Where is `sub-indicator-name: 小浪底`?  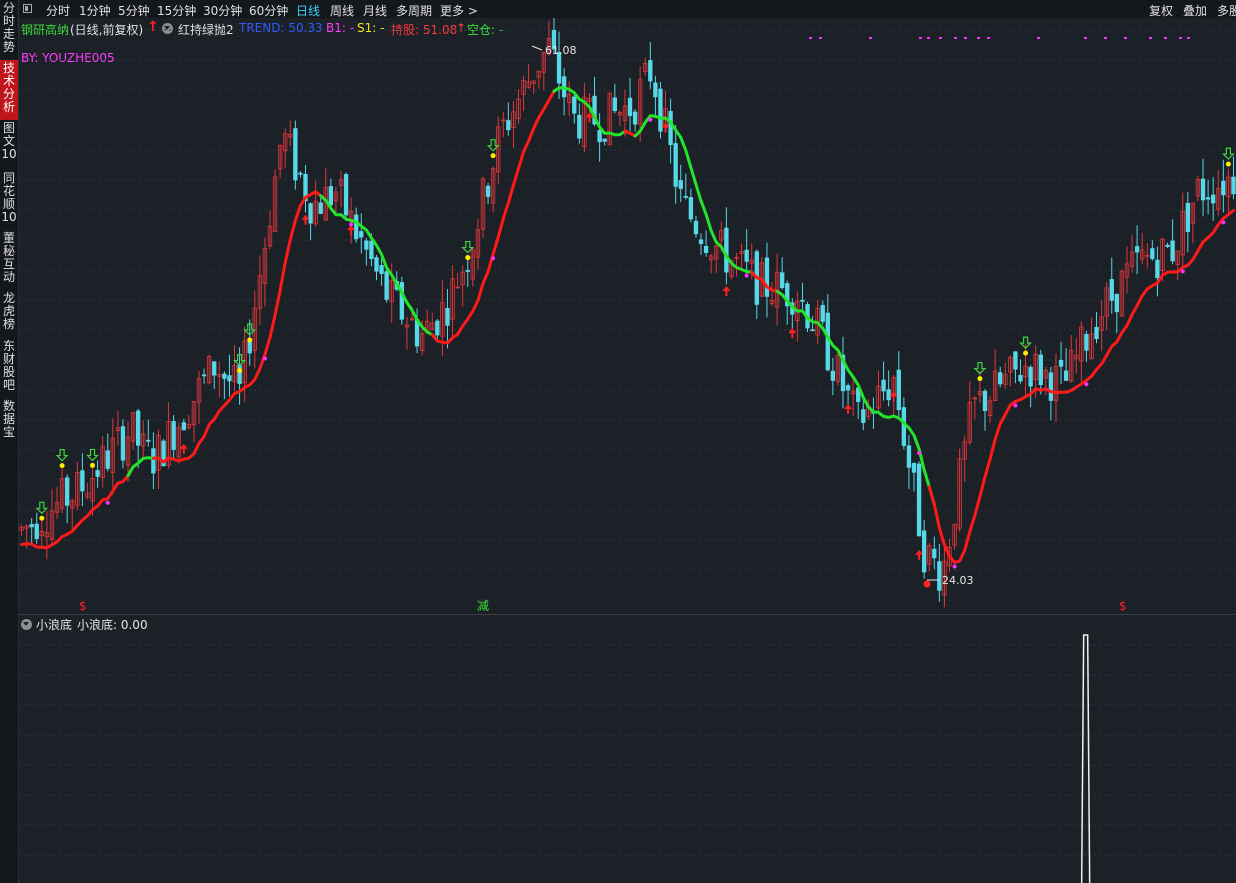
sub-indicator-name: 小浪底 is located at coordinates (54, 625).